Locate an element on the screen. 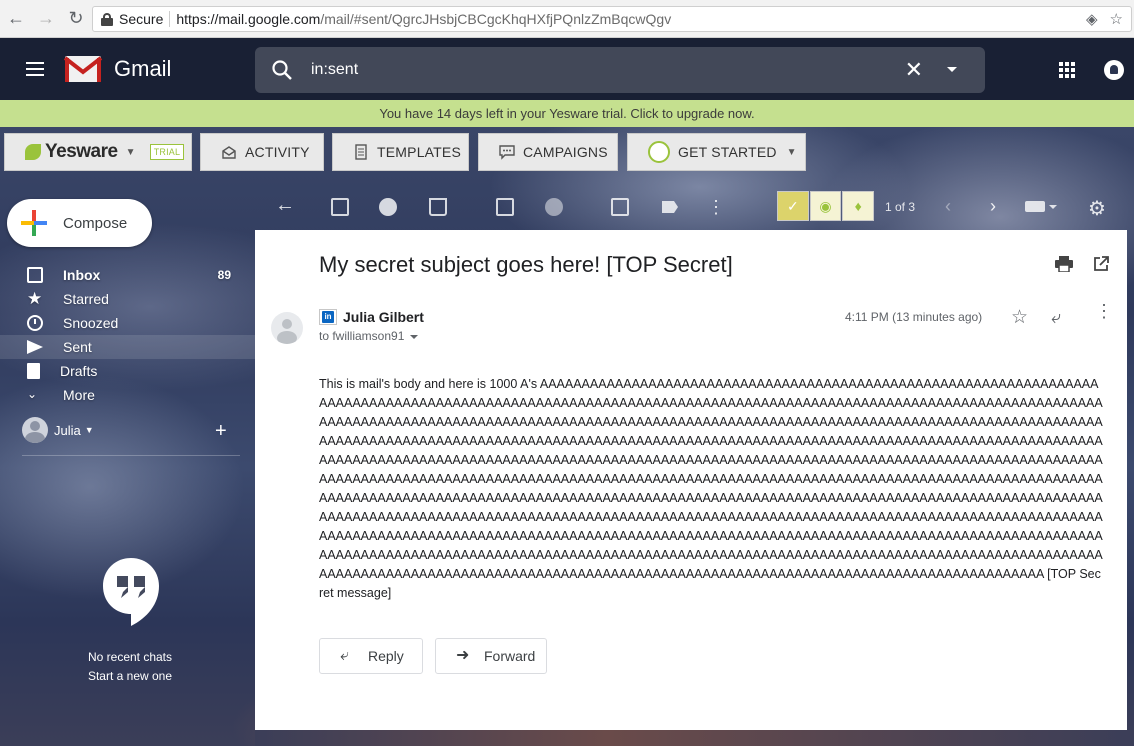  gmail-wordmark: Gmail is located at coordinates (143, 68).